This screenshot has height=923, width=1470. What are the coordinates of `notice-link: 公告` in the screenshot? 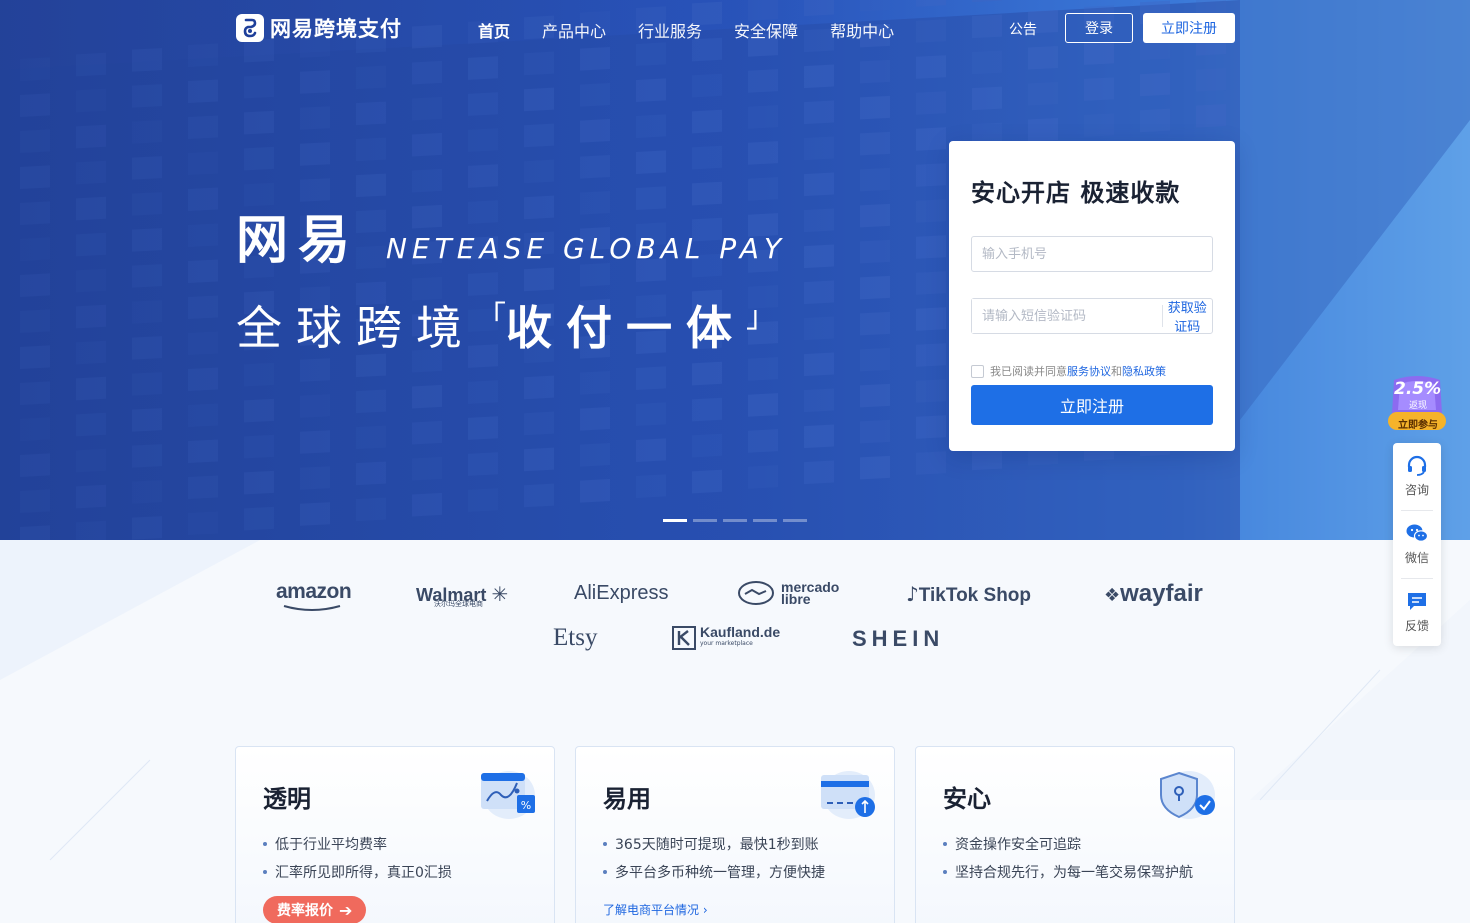 It's located at (1023, 29).